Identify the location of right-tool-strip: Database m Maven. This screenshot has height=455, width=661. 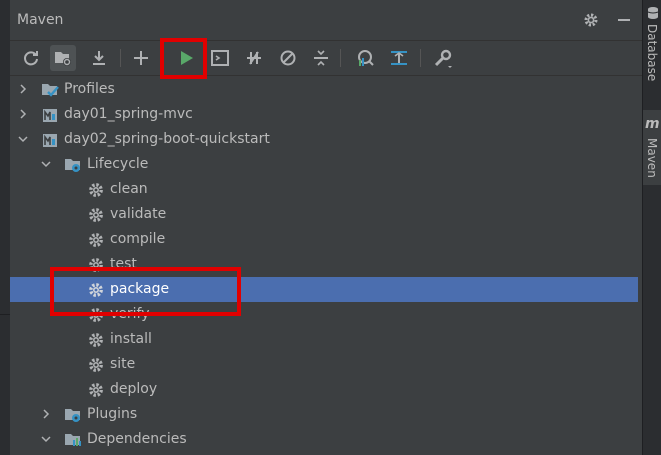
(651, 227).